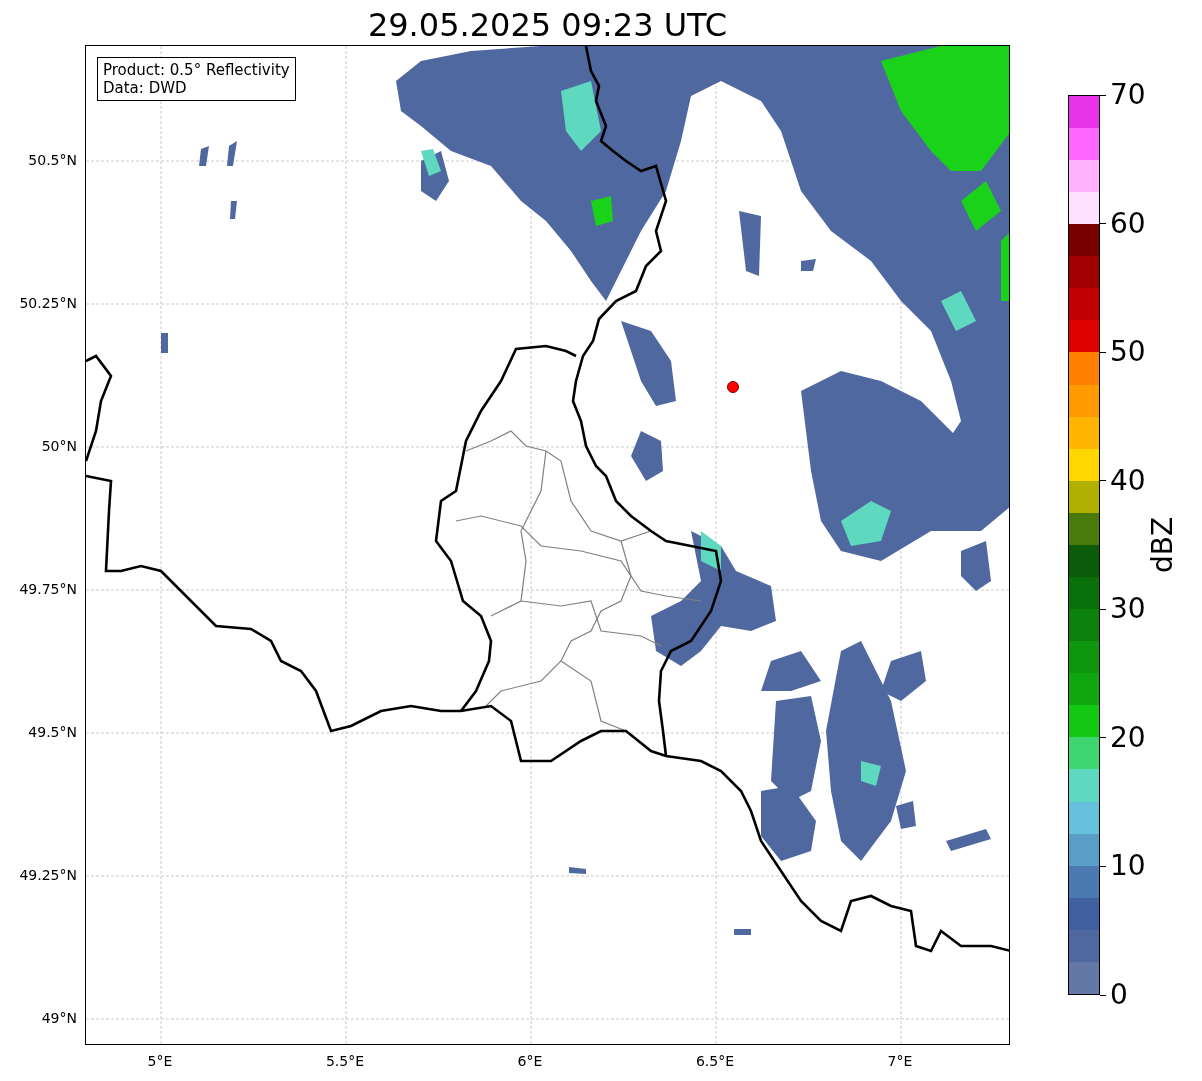 The image size is (1202, 1081). Describe the element at coordinates (48, 875) in the screenshot. I see `latitude-label: 49.25°N` at that location.